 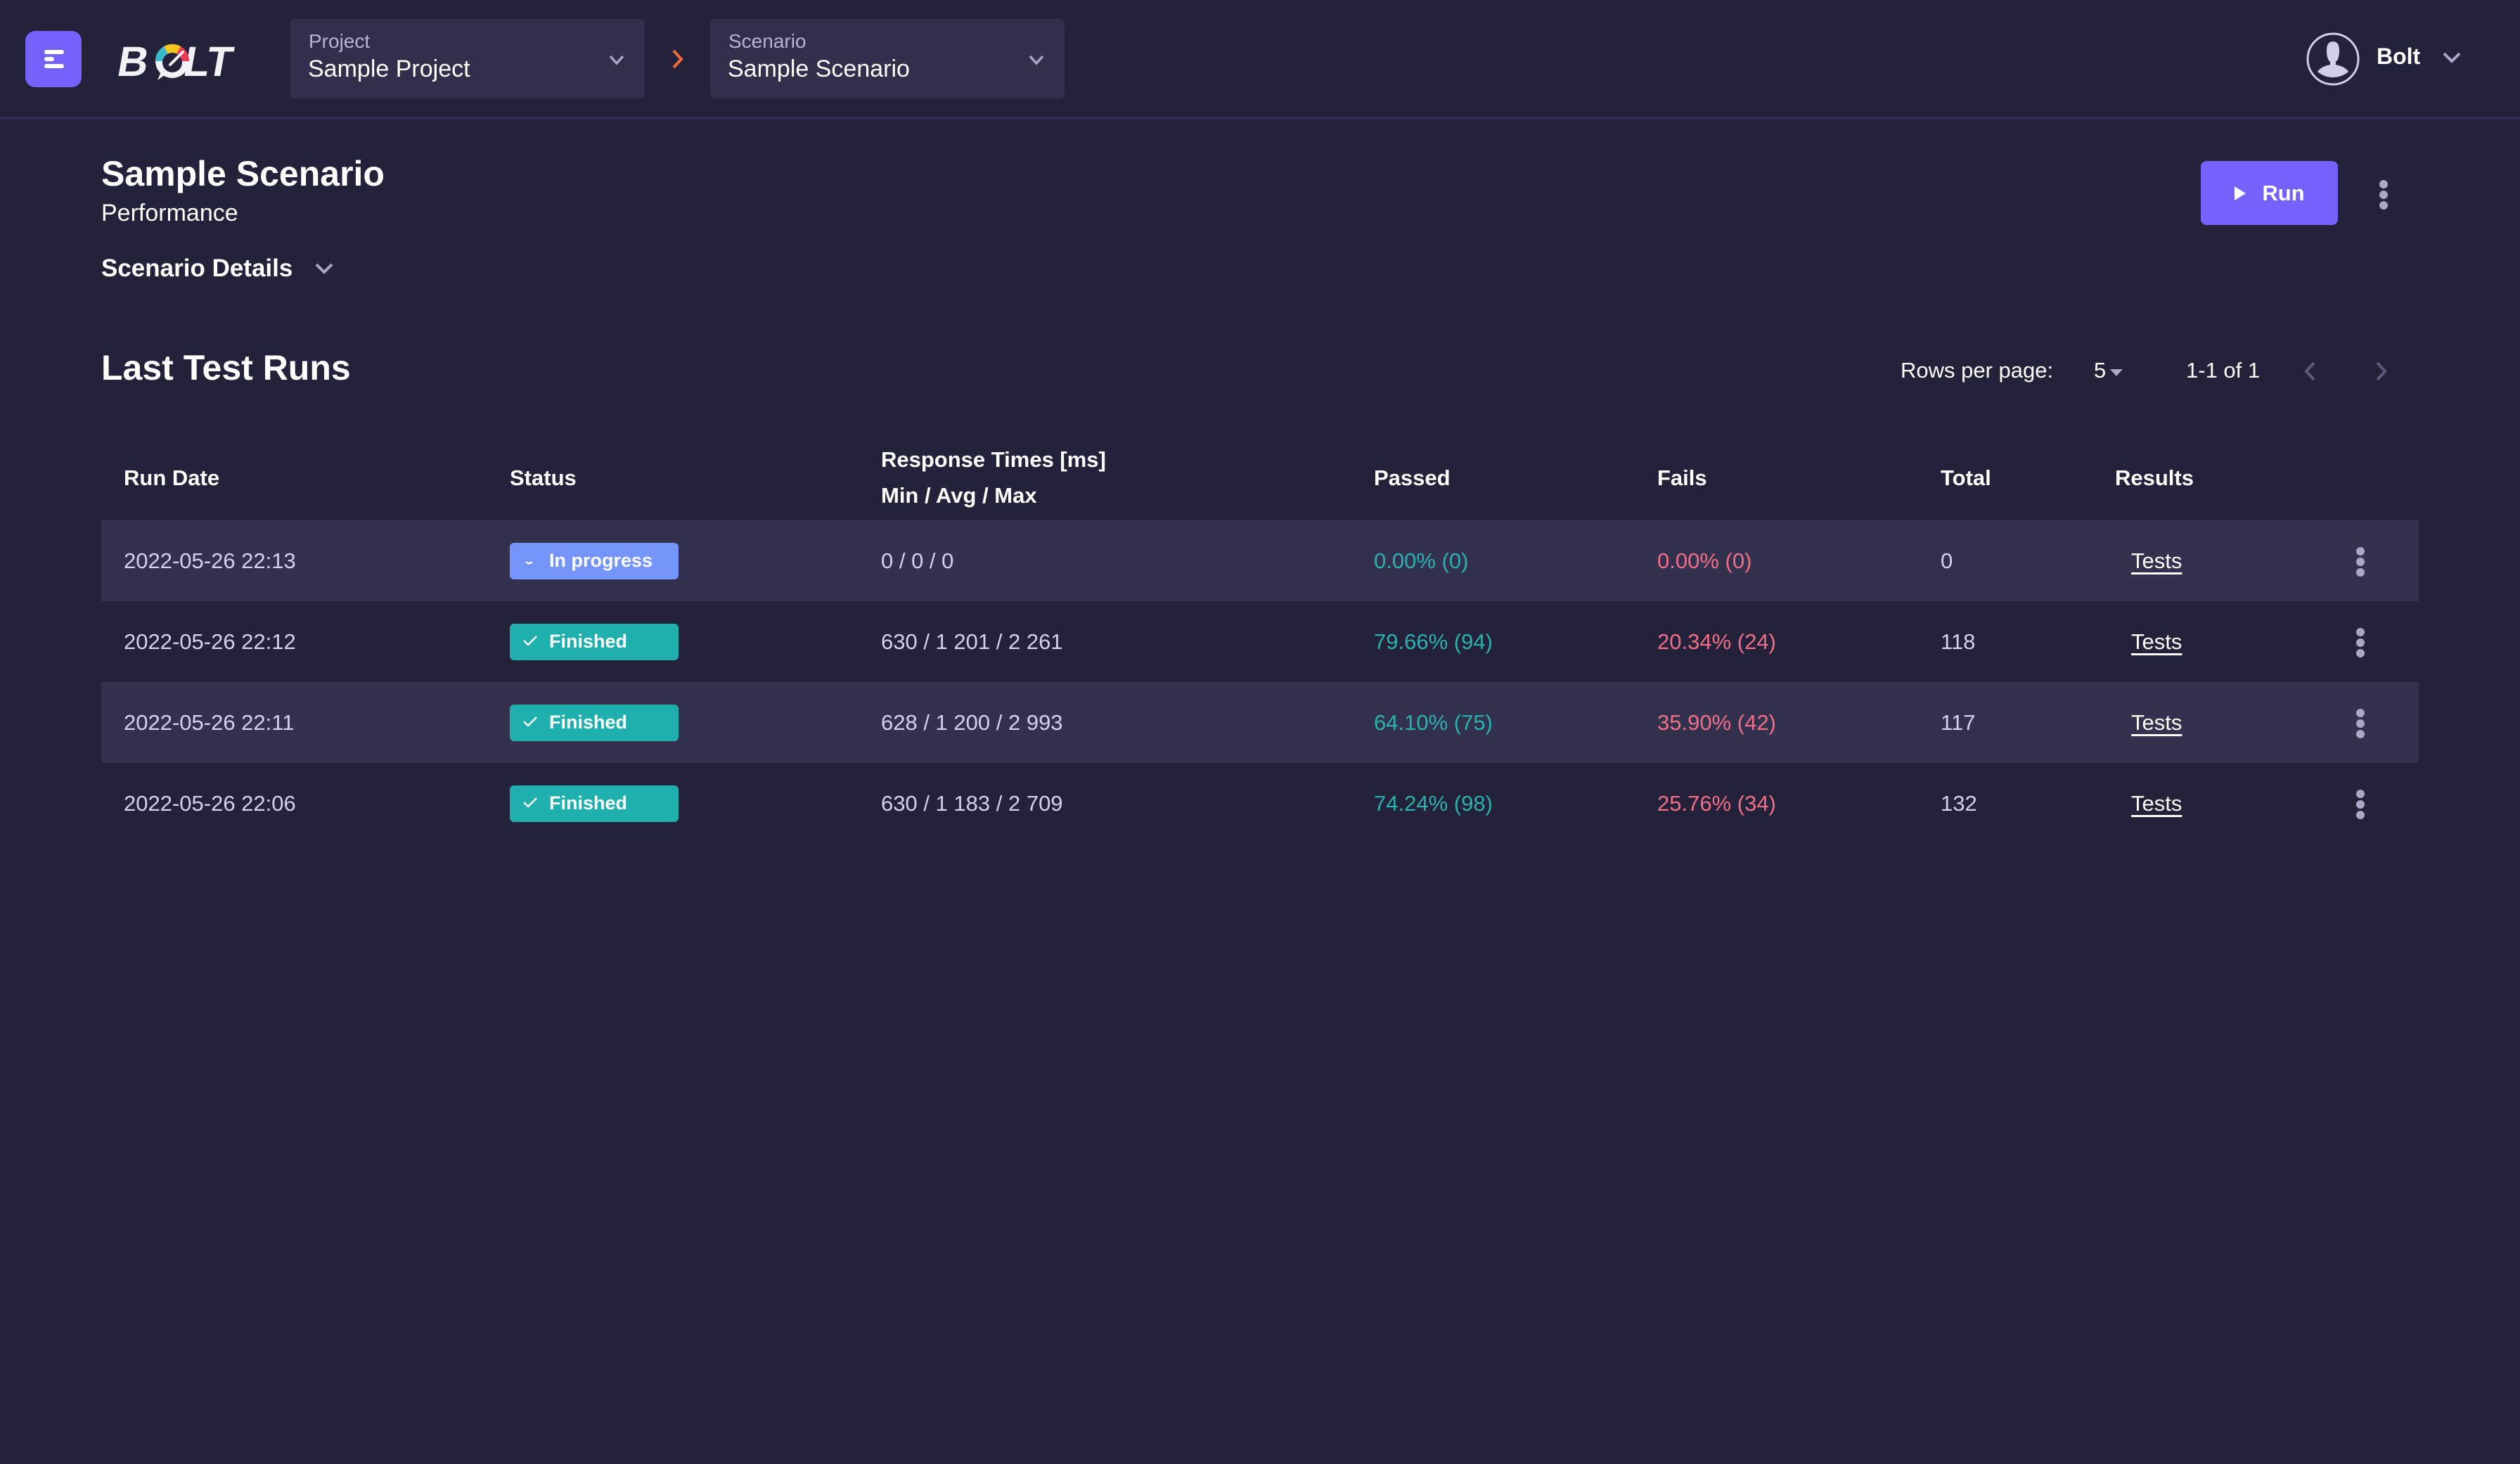 What do you see at coordinates (1959, 803) in the screenshot?
I see `total-value: 132` at bounding box center [1959, 803].